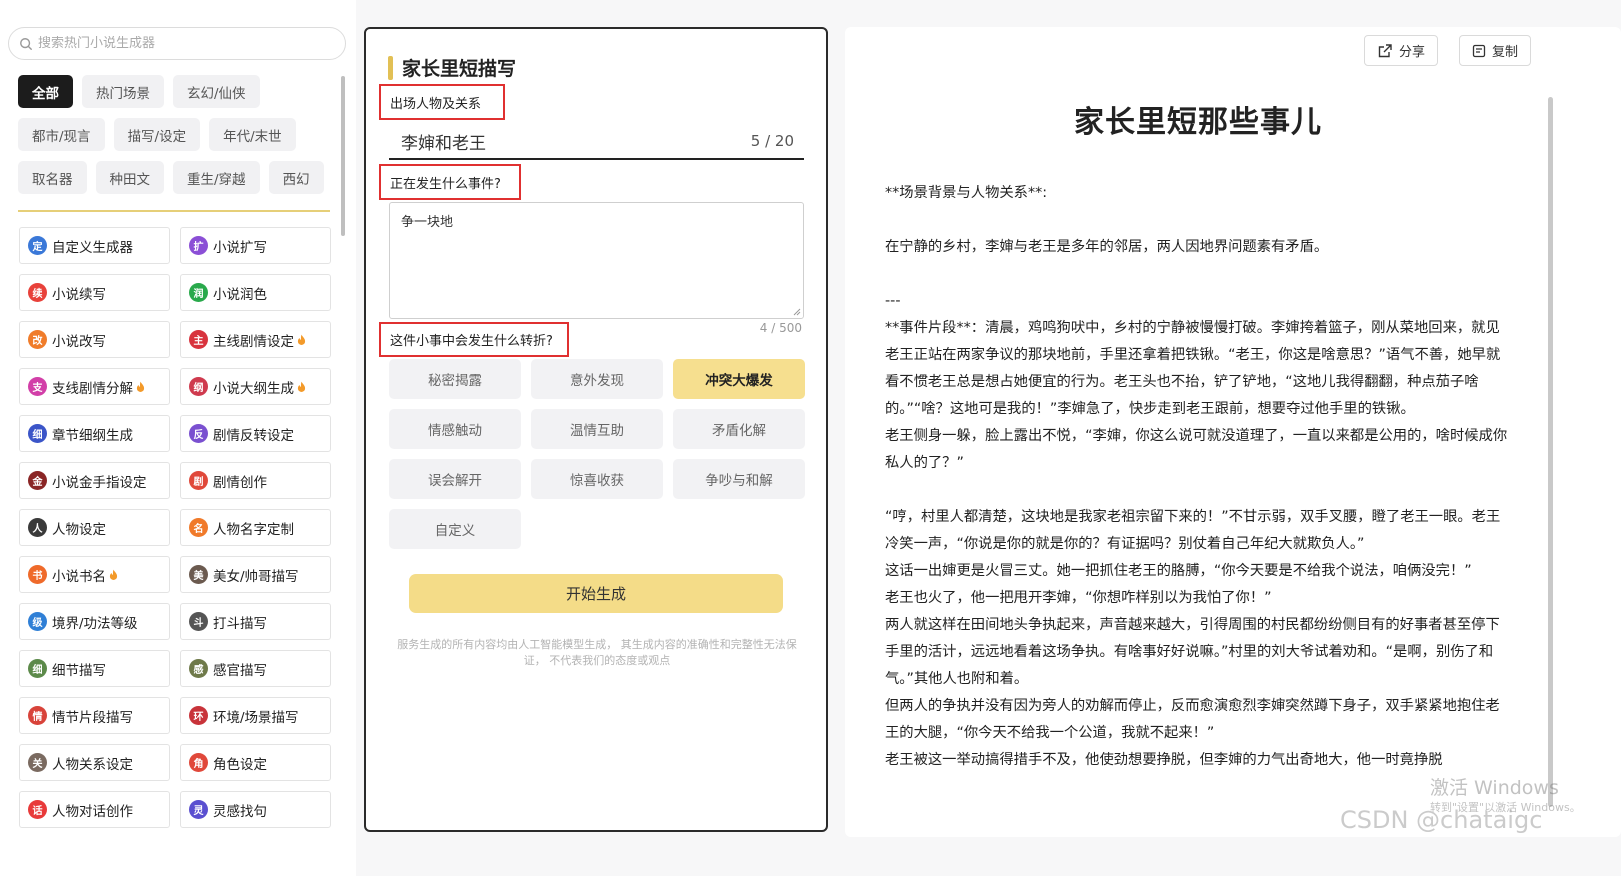 This screenshot has width=1621, height=876. Describe the element at coordinates (129, 177) in the screenshot. I see `category-tab: 种田文` at that location.